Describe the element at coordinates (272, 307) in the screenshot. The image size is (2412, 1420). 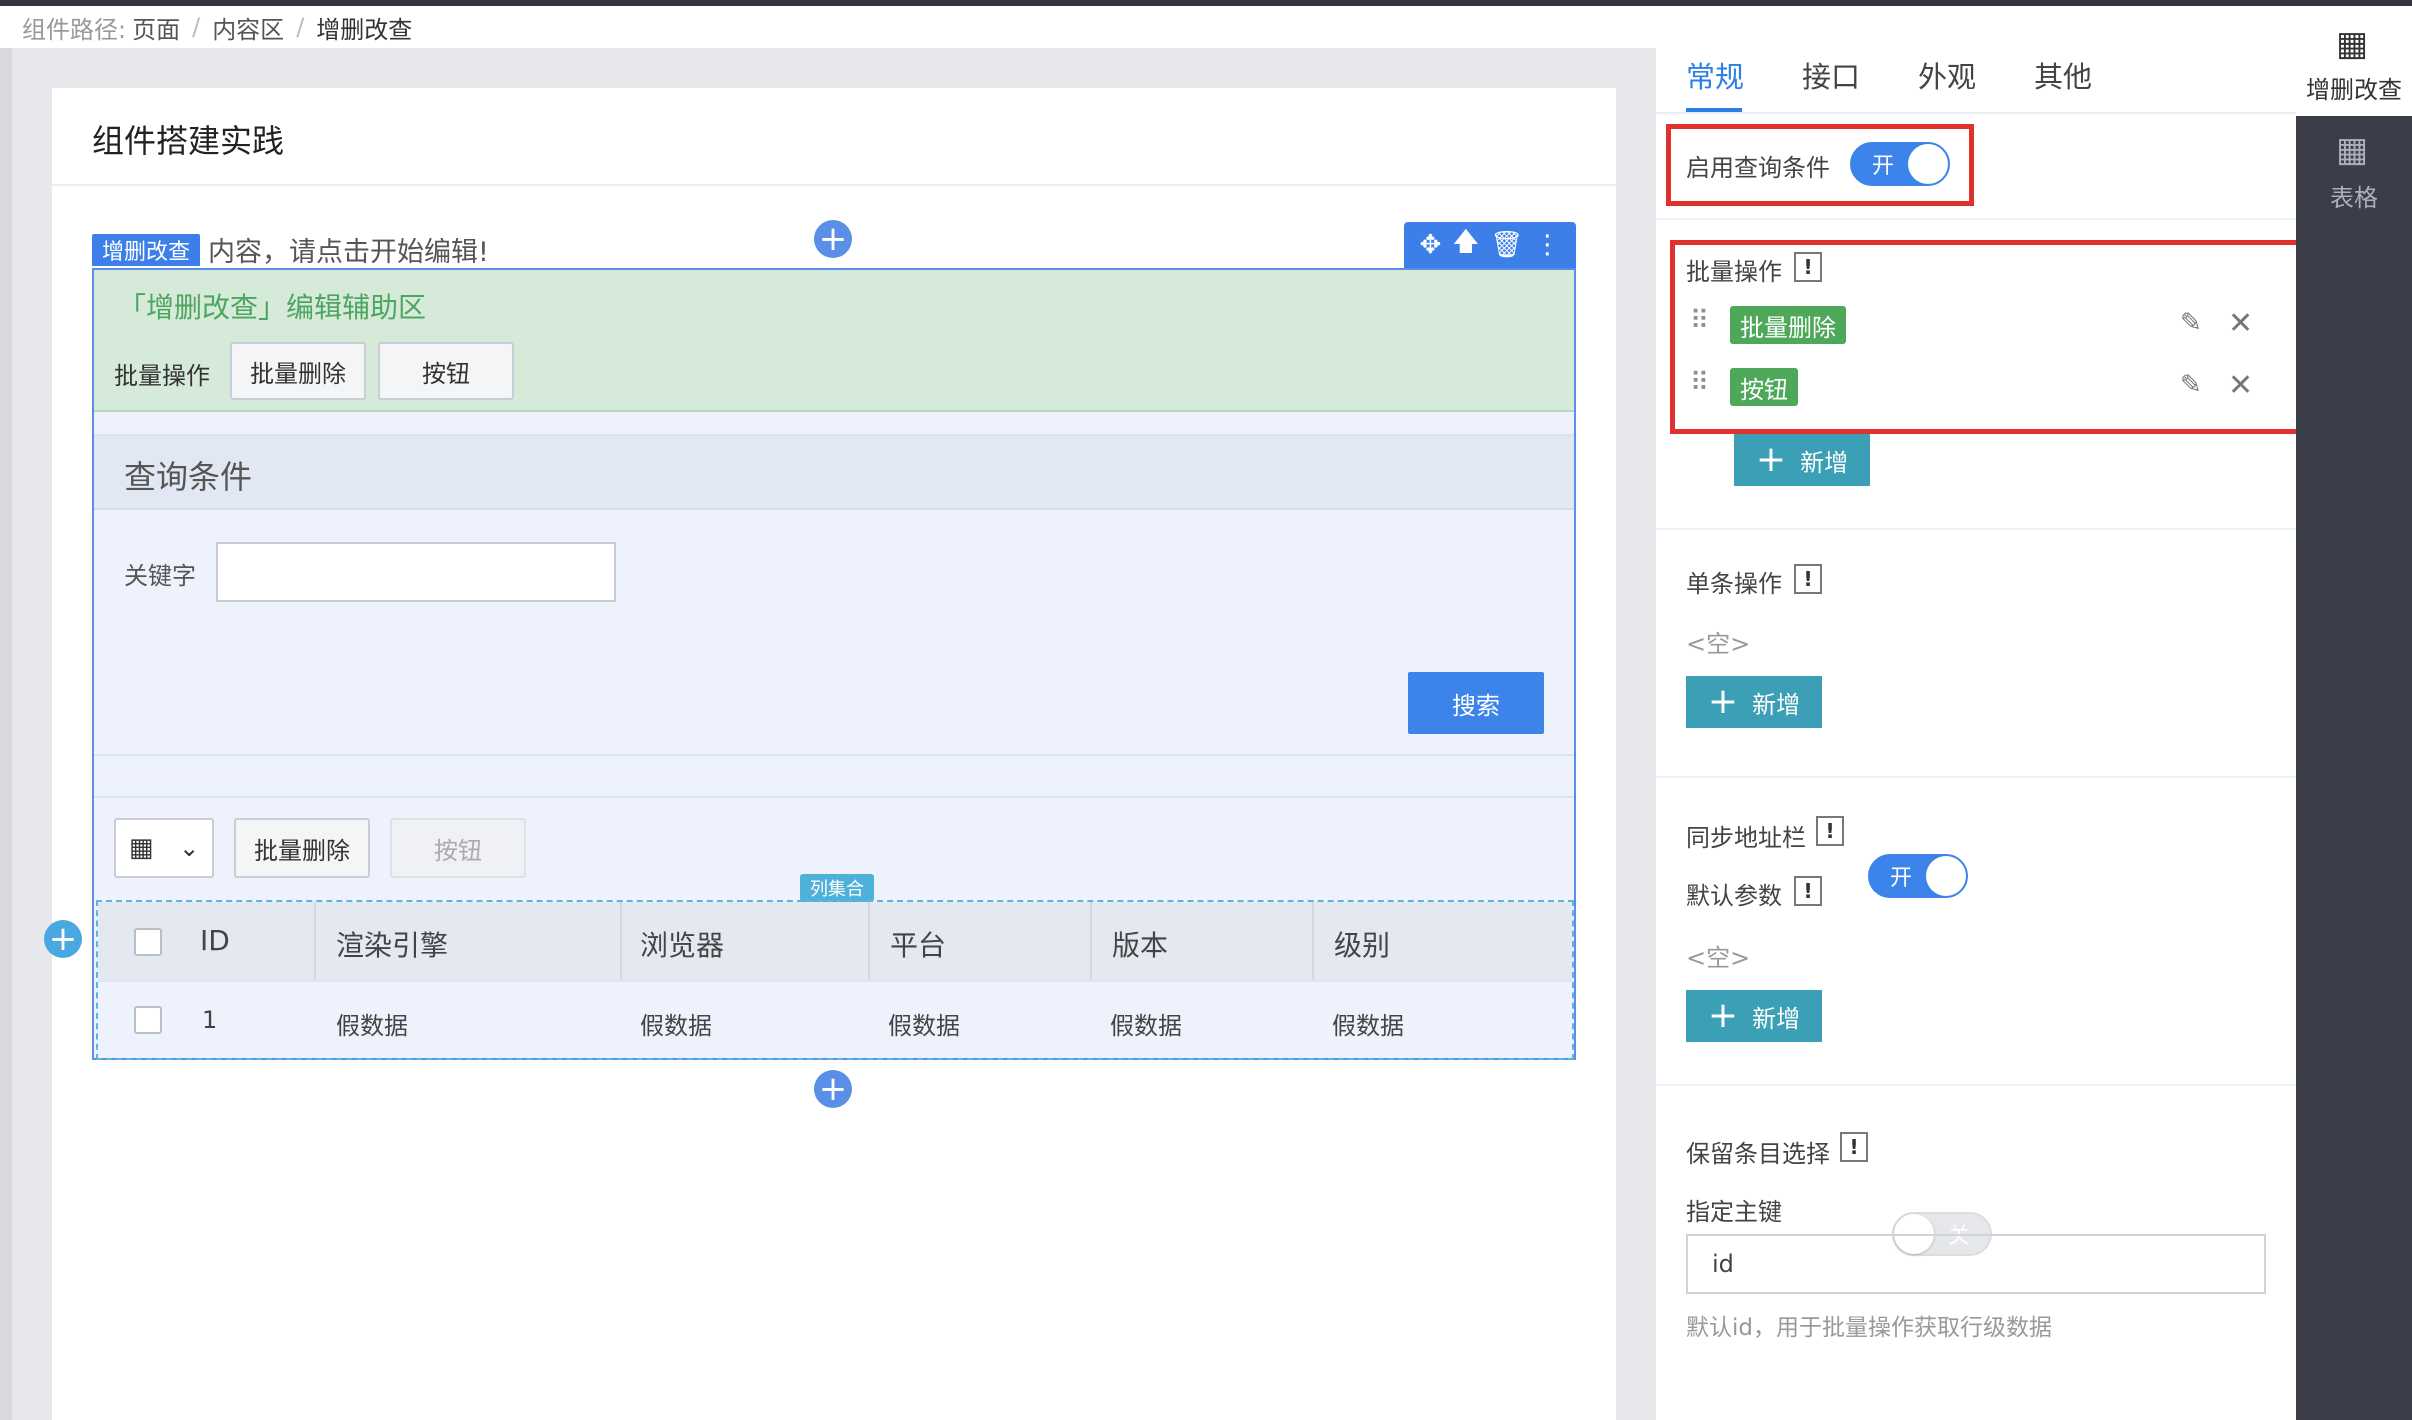
I see `assist-title: 「增删改查」编辑辅助区` at that location.